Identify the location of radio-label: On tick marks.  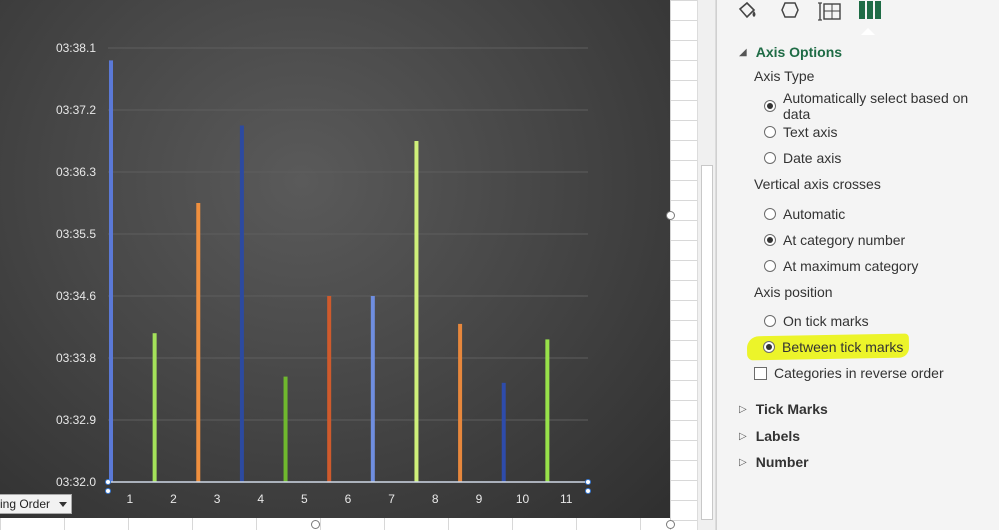
(826, 321).